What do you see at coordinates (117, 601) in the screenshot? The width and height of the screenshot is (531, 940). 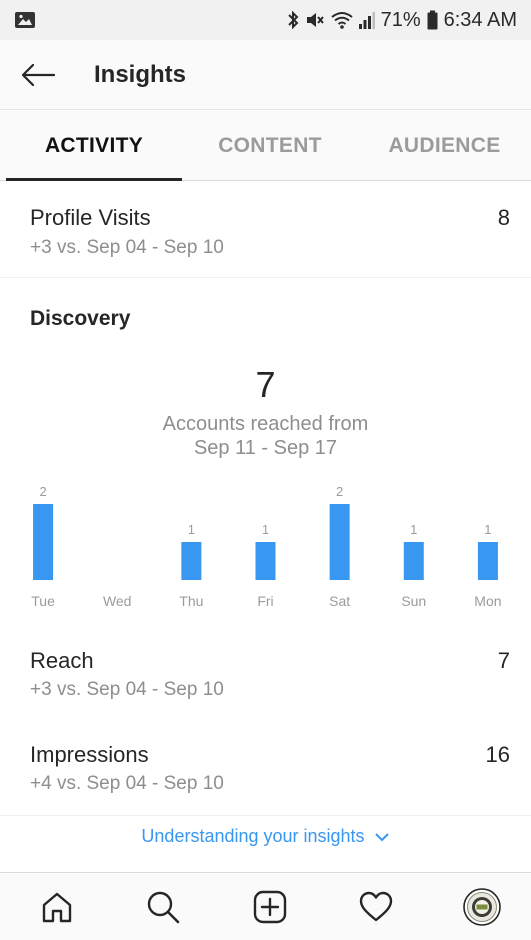 I see `chart-day-label: Wed` at bounding box center [117, 601].